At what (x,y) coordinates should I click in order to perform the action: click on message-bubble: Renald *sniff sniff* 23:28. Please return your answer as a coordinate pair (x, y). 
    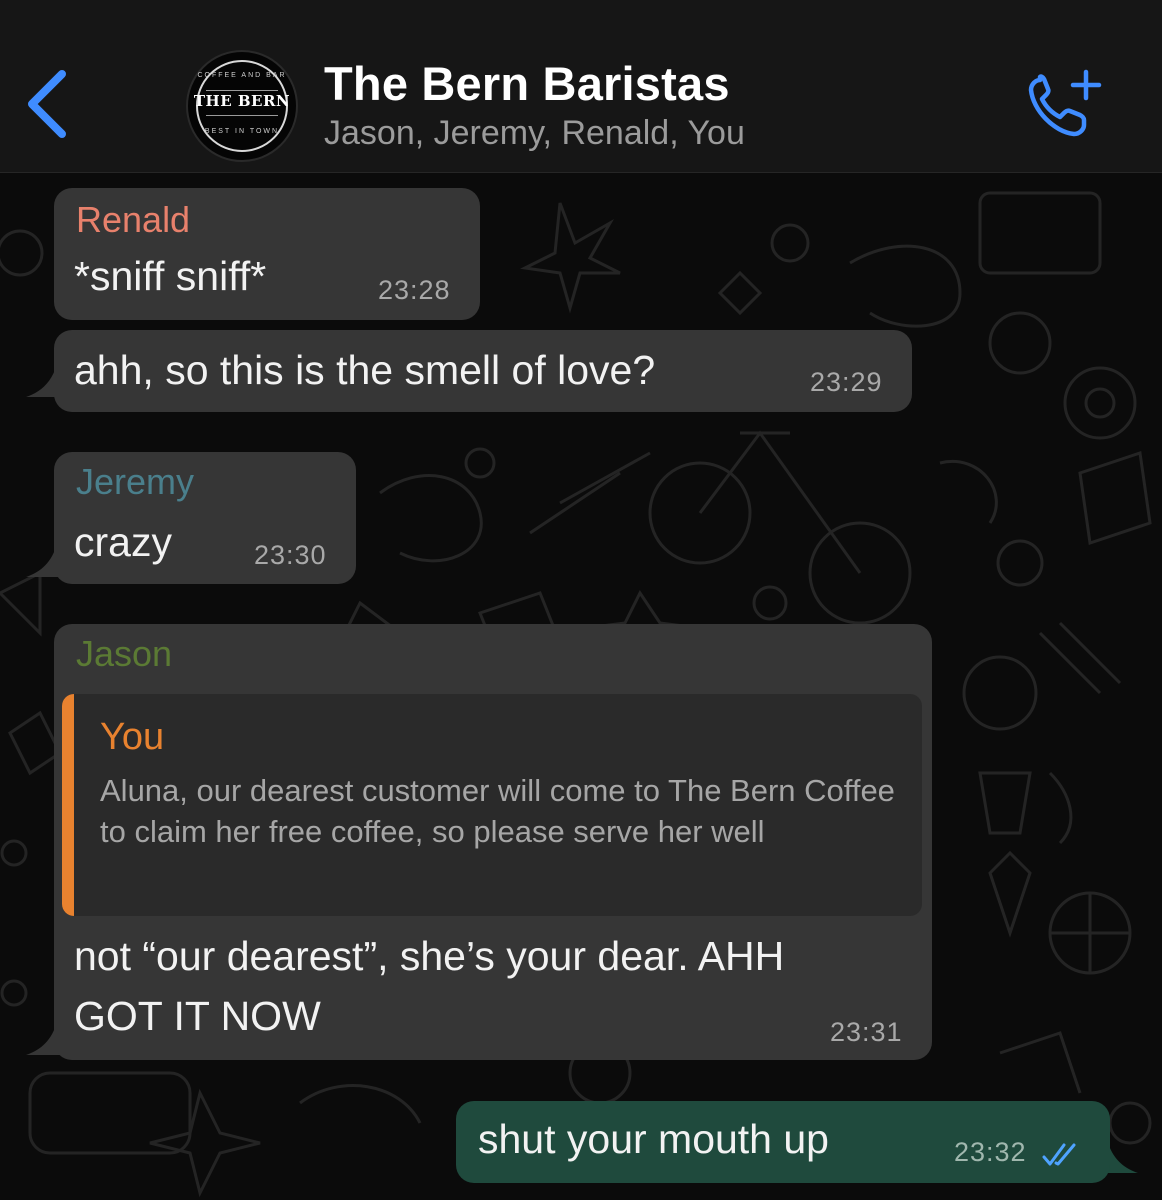
    Looking at the image, I should click on (267, 254).